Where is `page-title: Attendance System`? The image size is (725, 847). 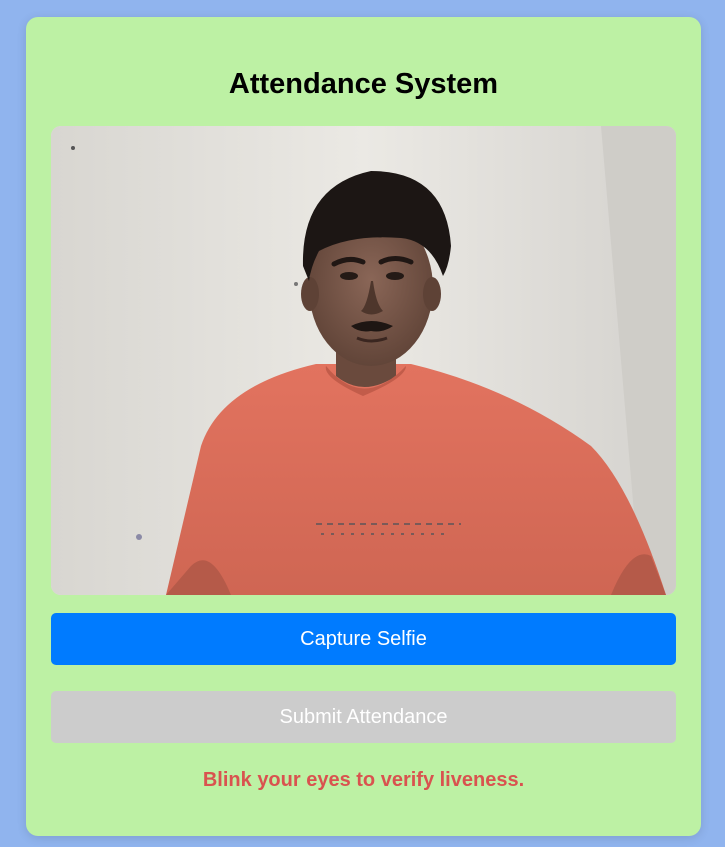
page-title: Attendance System is located at coordinates (363, 84).